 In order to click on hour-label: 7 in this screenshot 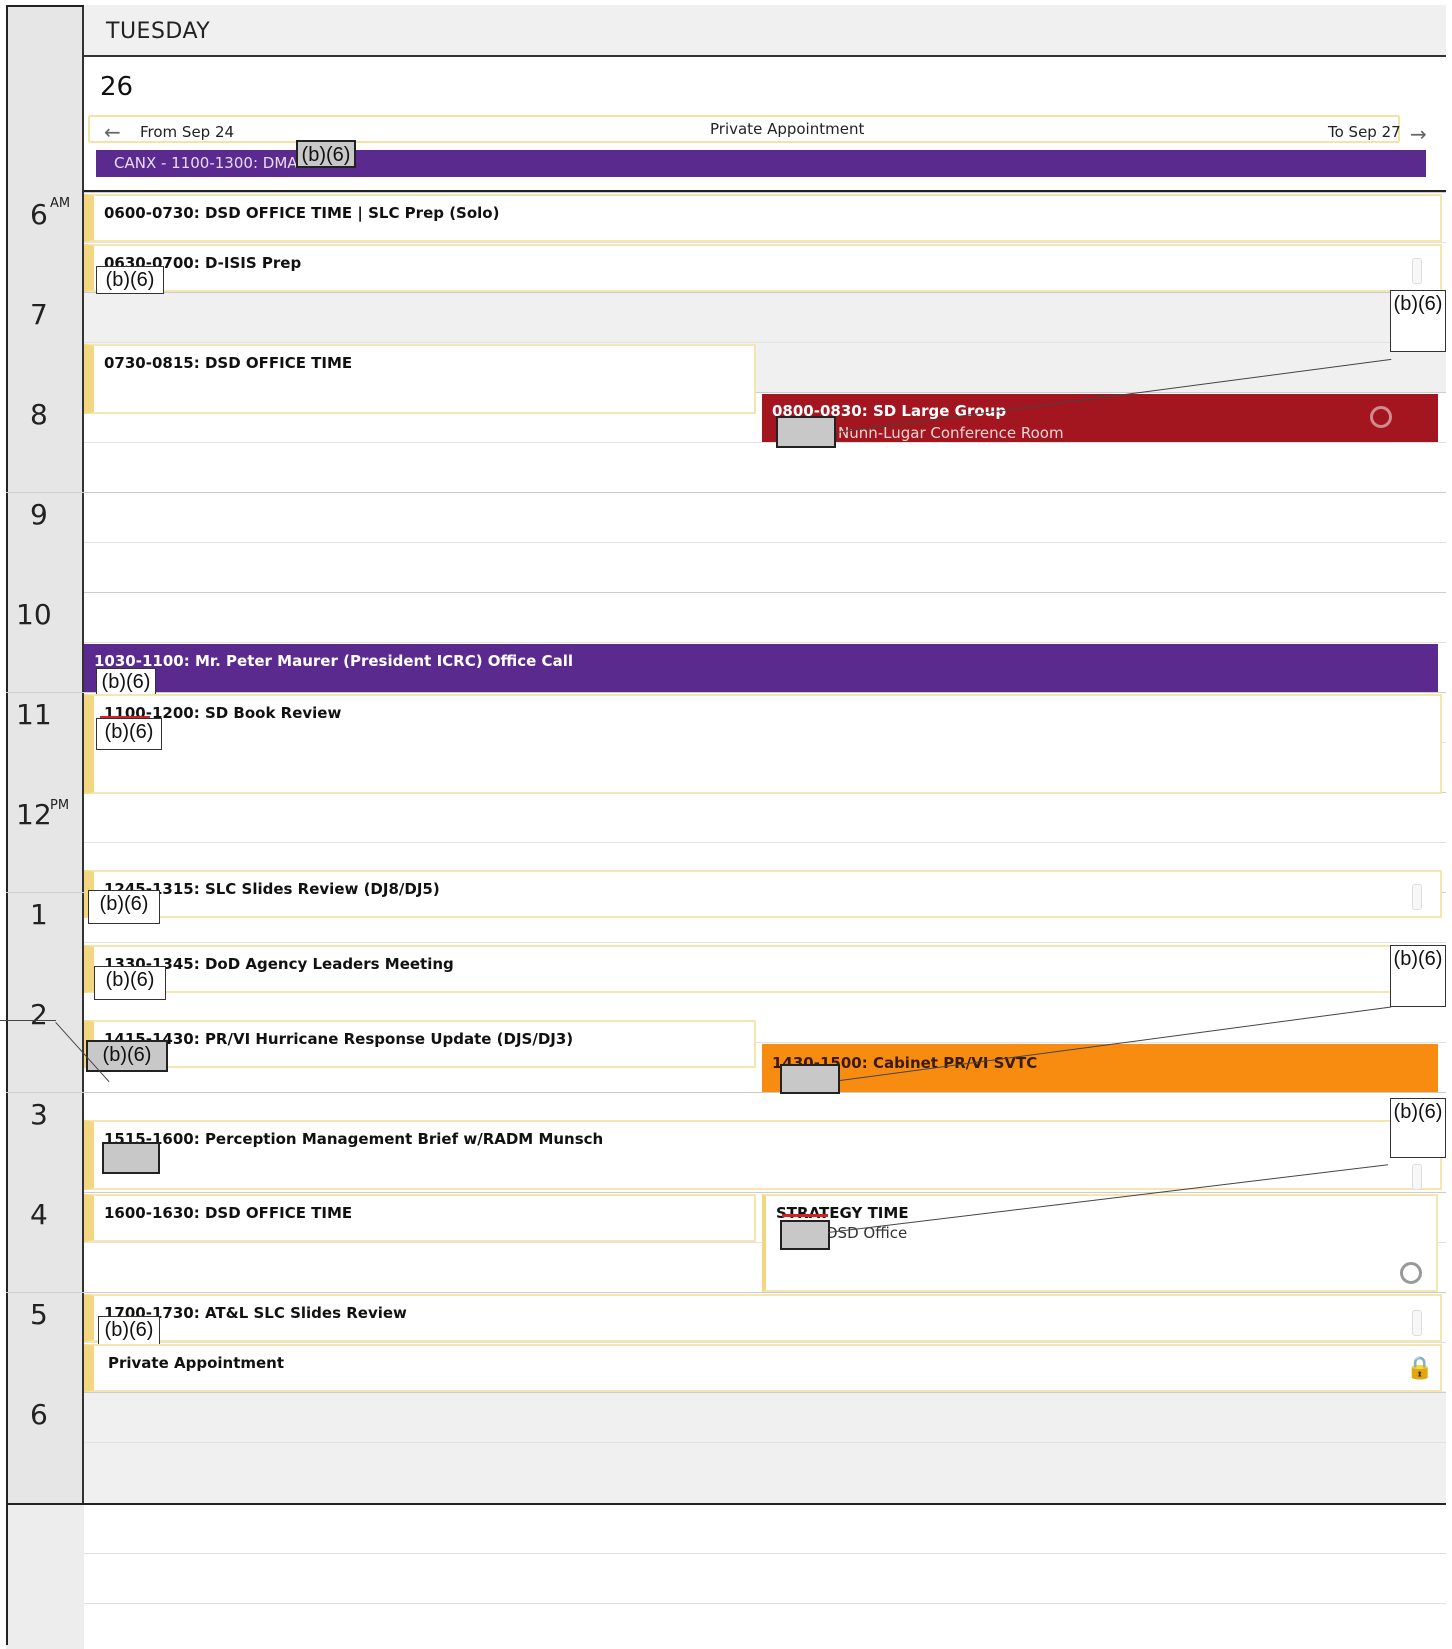, I will do `click(39, 314)`.